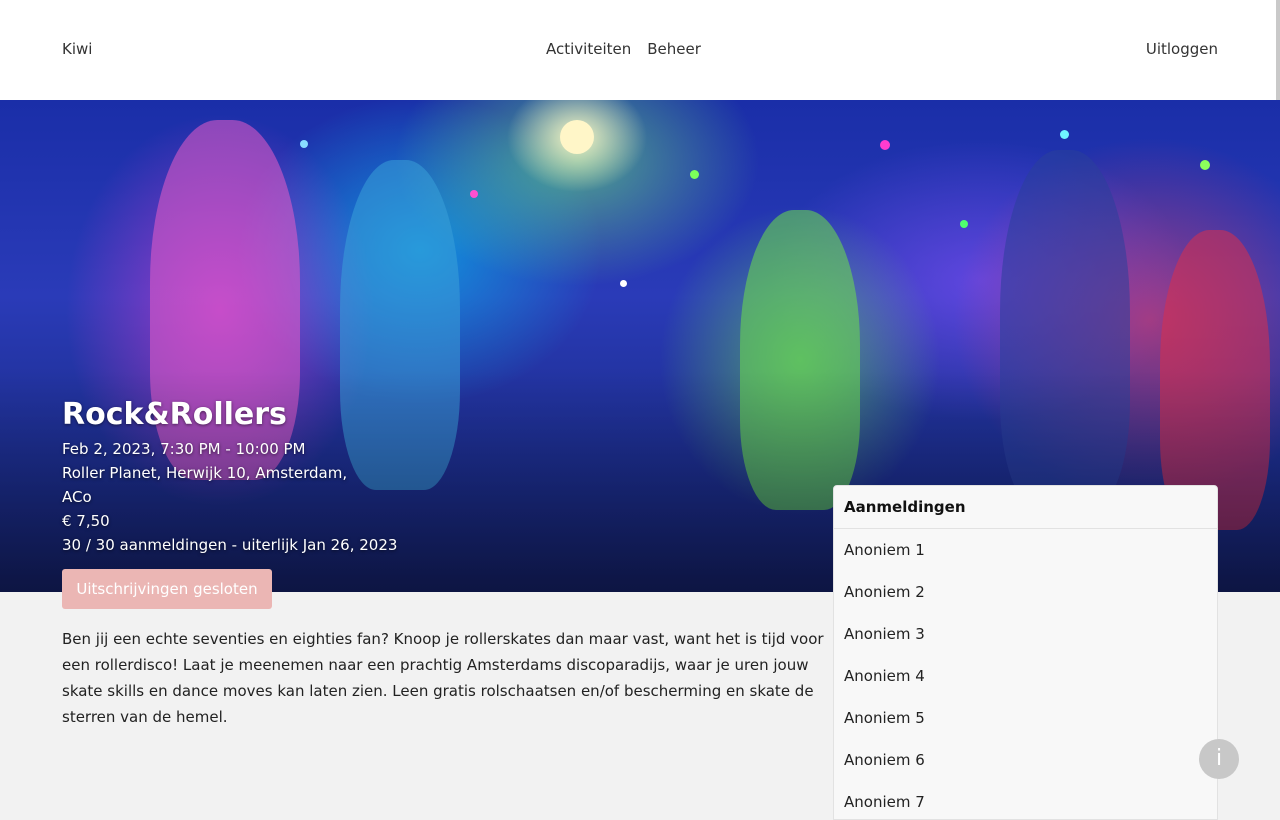  I want to click on registration-item: Anoniem 3, so click(884, 634).